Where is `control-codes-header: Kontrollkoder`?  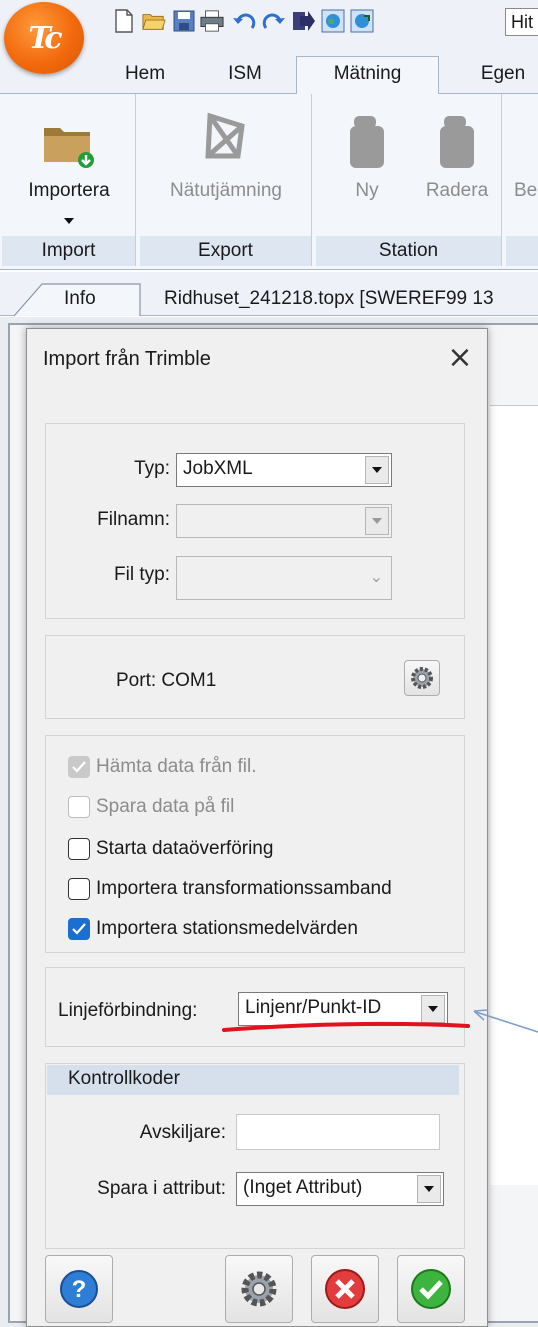
control-codes-header: Kontrollkoder is located at coordinates (253, 1080).